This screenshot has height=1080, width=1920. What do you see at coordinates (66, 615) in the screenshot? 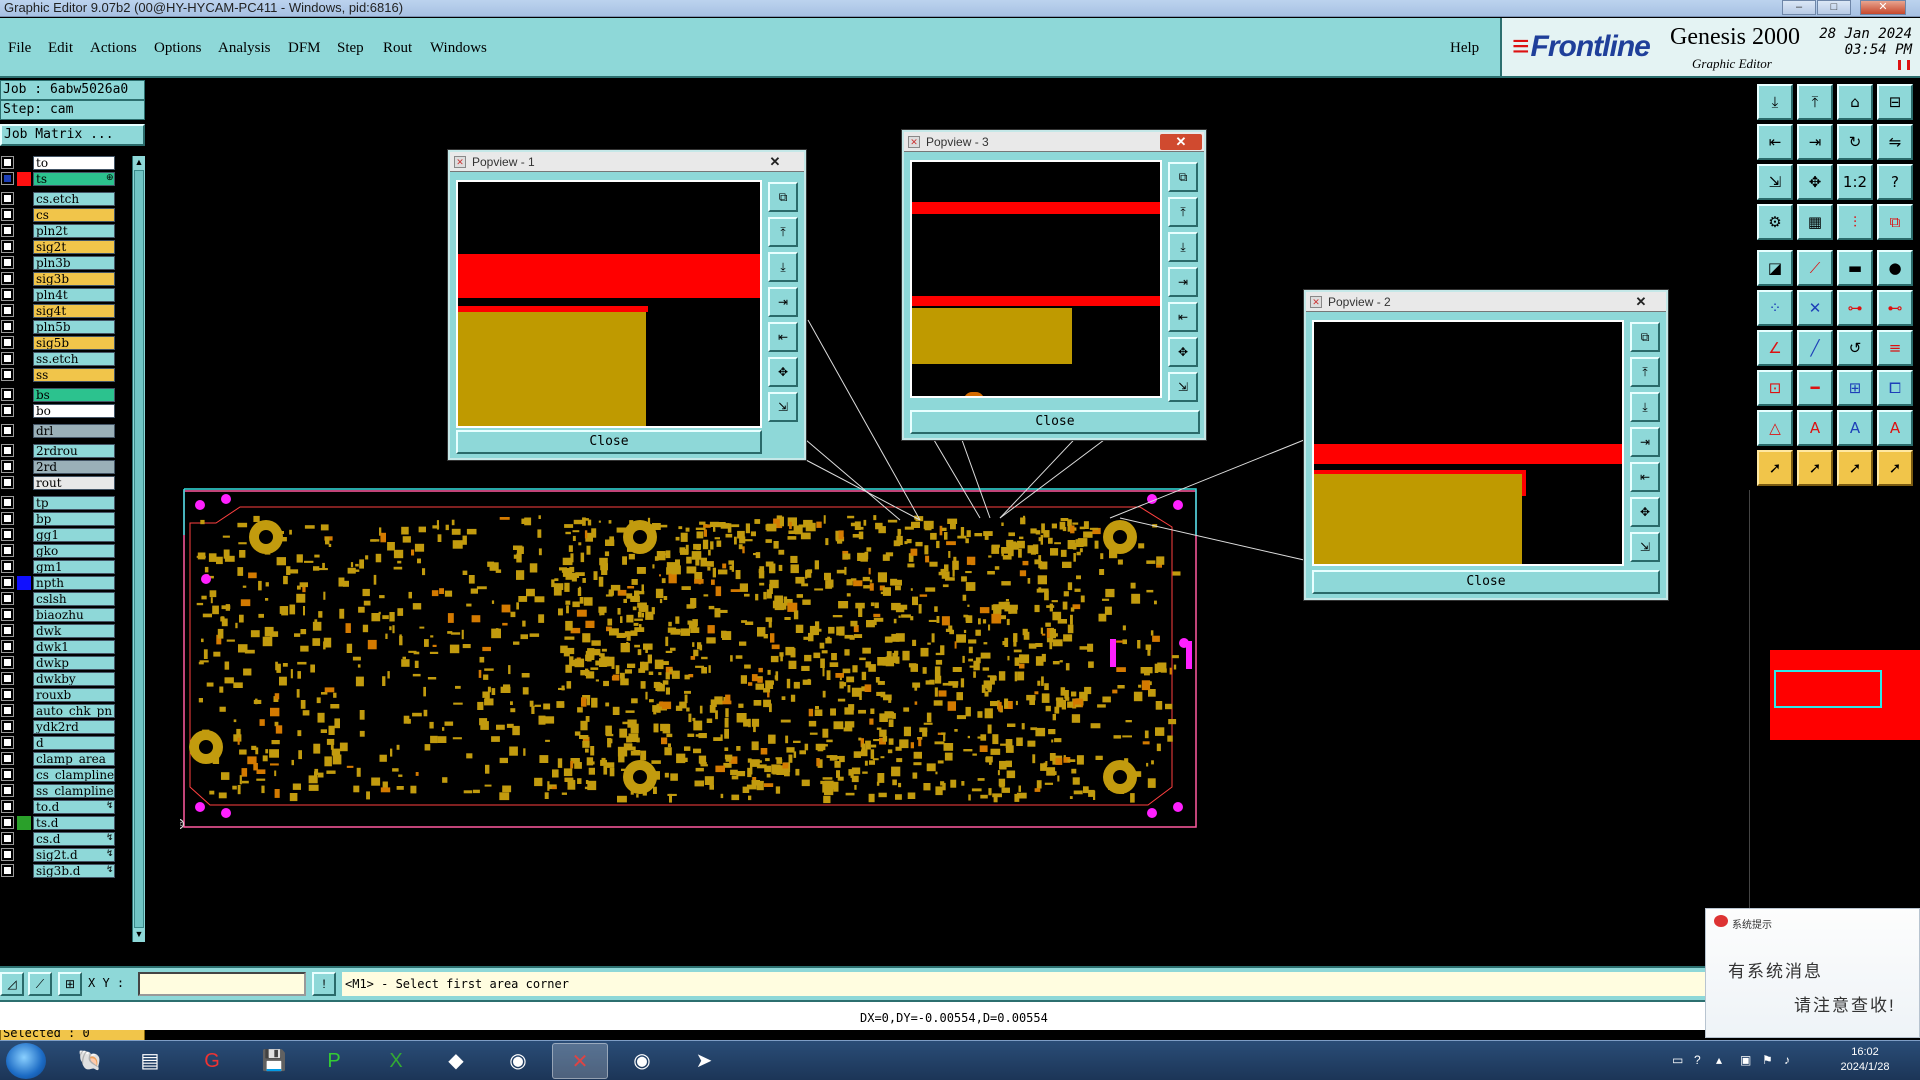
I see `layer-row: biaozhu` at bounding box center [66, 615].